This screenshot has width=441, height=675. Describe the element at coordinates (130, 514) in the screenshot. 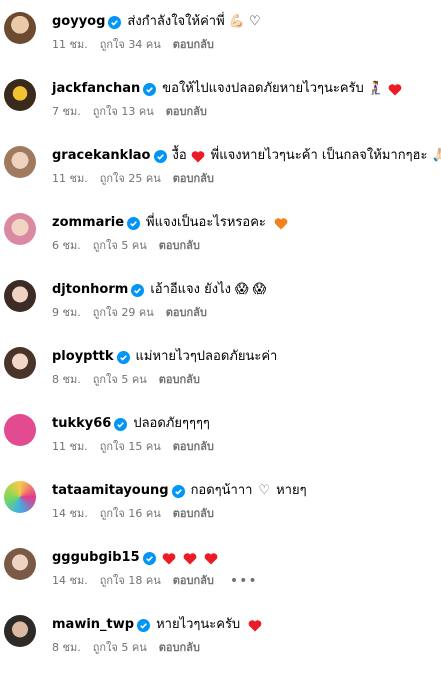

I see `like-count: ถูกใจ 16 คน` at that location.